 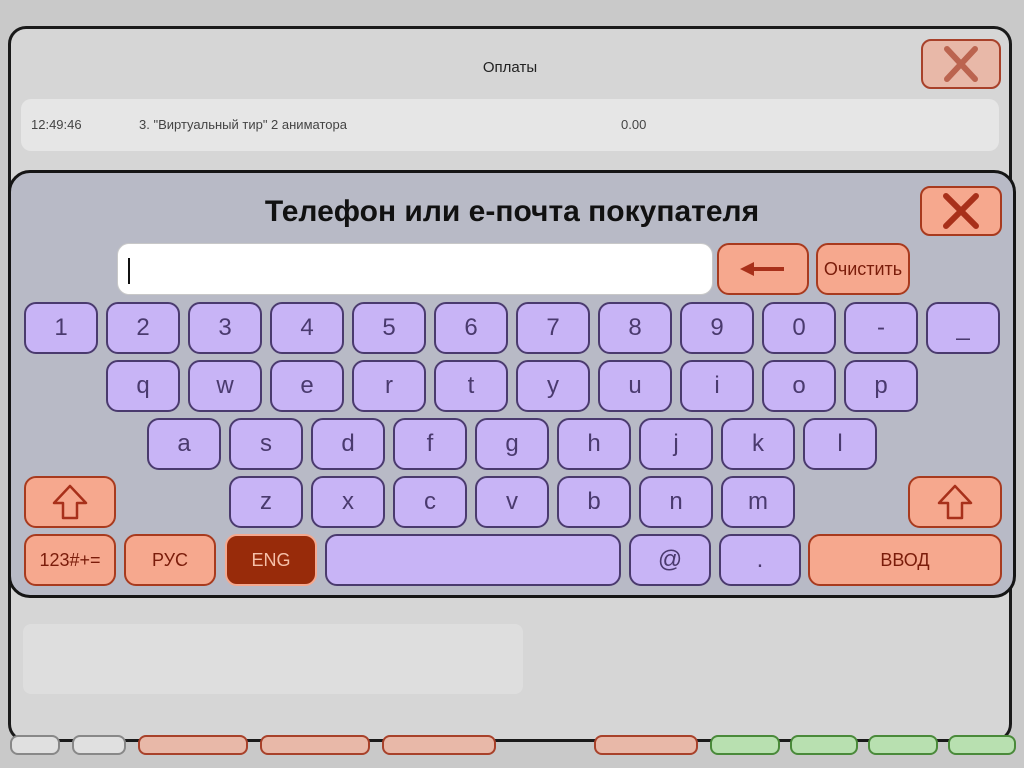 I want to click on key-underscore: _, so click(x=963, y=328).